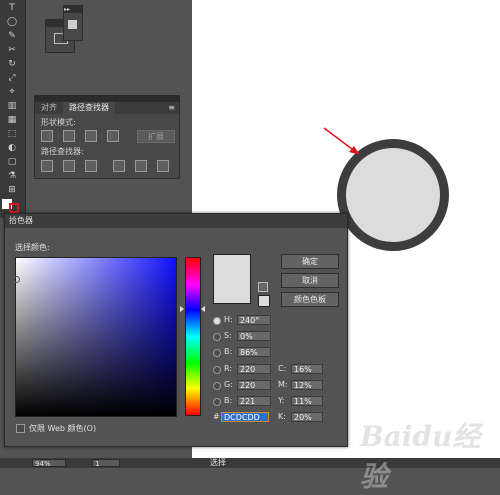 Image resolution: width=500 pixels, height=495 pixels. Describe the element at coordinates (310, 280) in the screenshot. I see `cancel-button: 取消` at that location.